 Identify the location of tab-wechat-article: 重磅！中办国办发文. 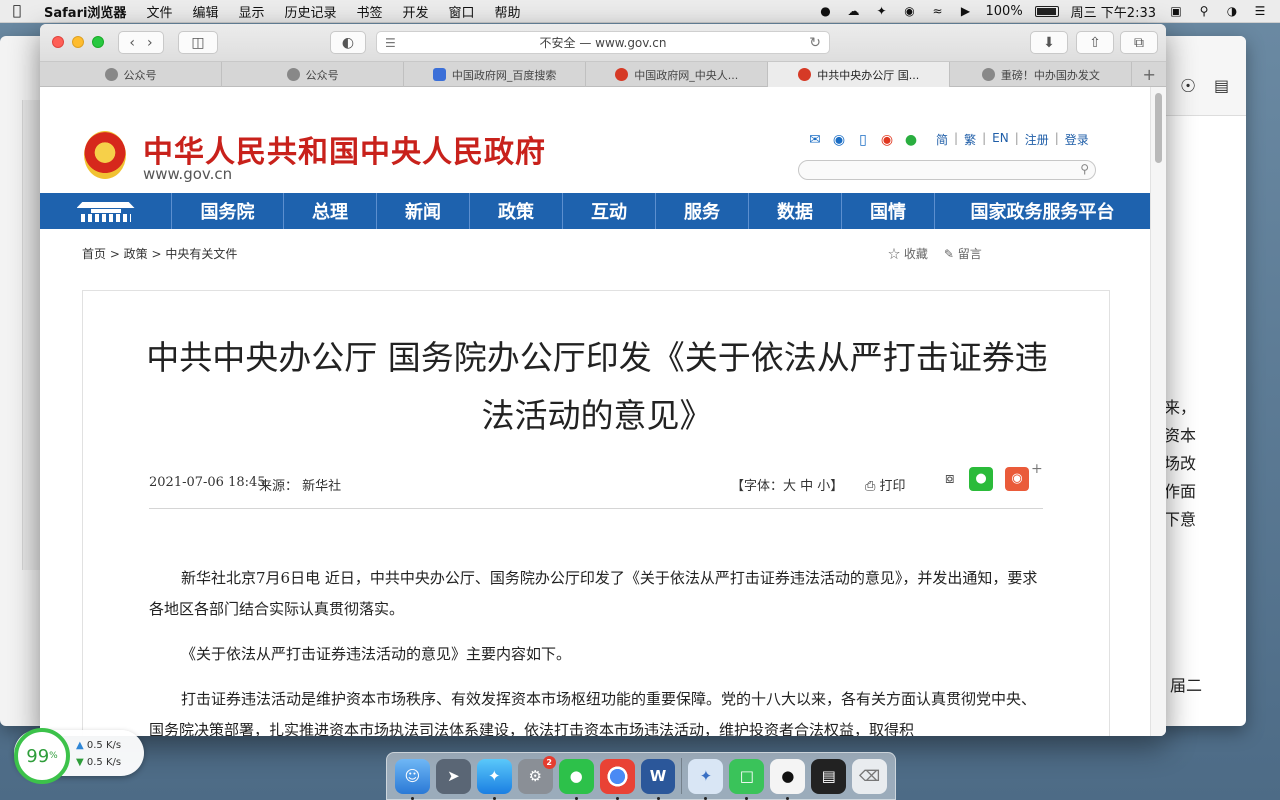
(1041, 74).